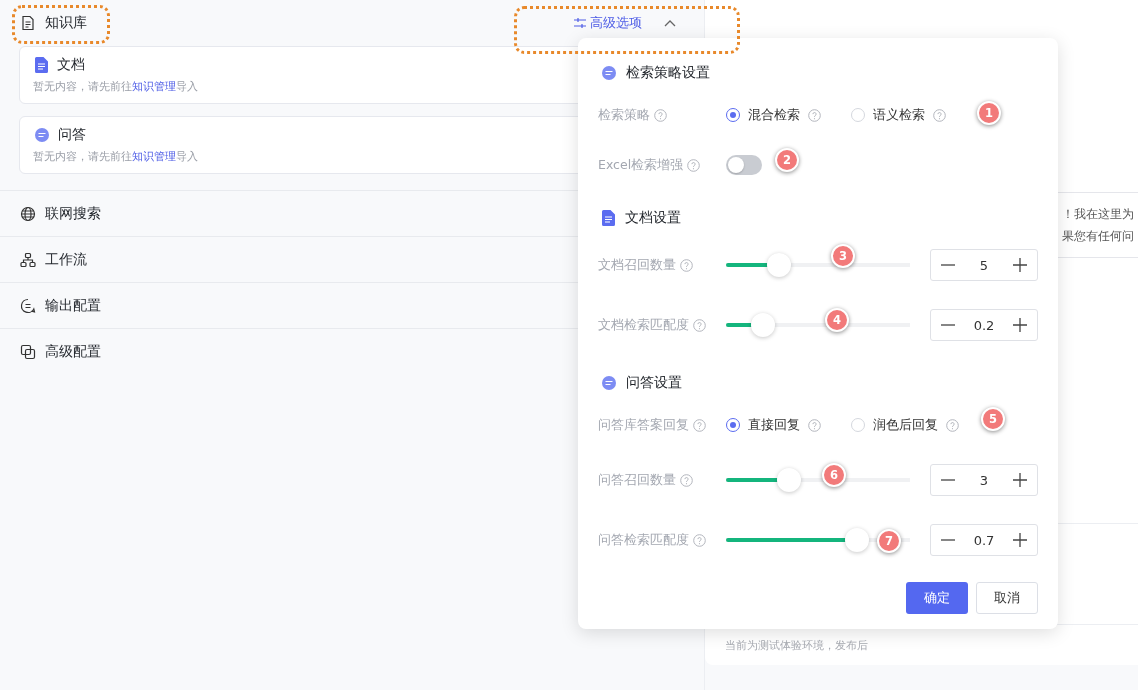  Describe the element at coordinates (653, 218) in the screenshot. I see `settings-heading: 文档设置` at that location.